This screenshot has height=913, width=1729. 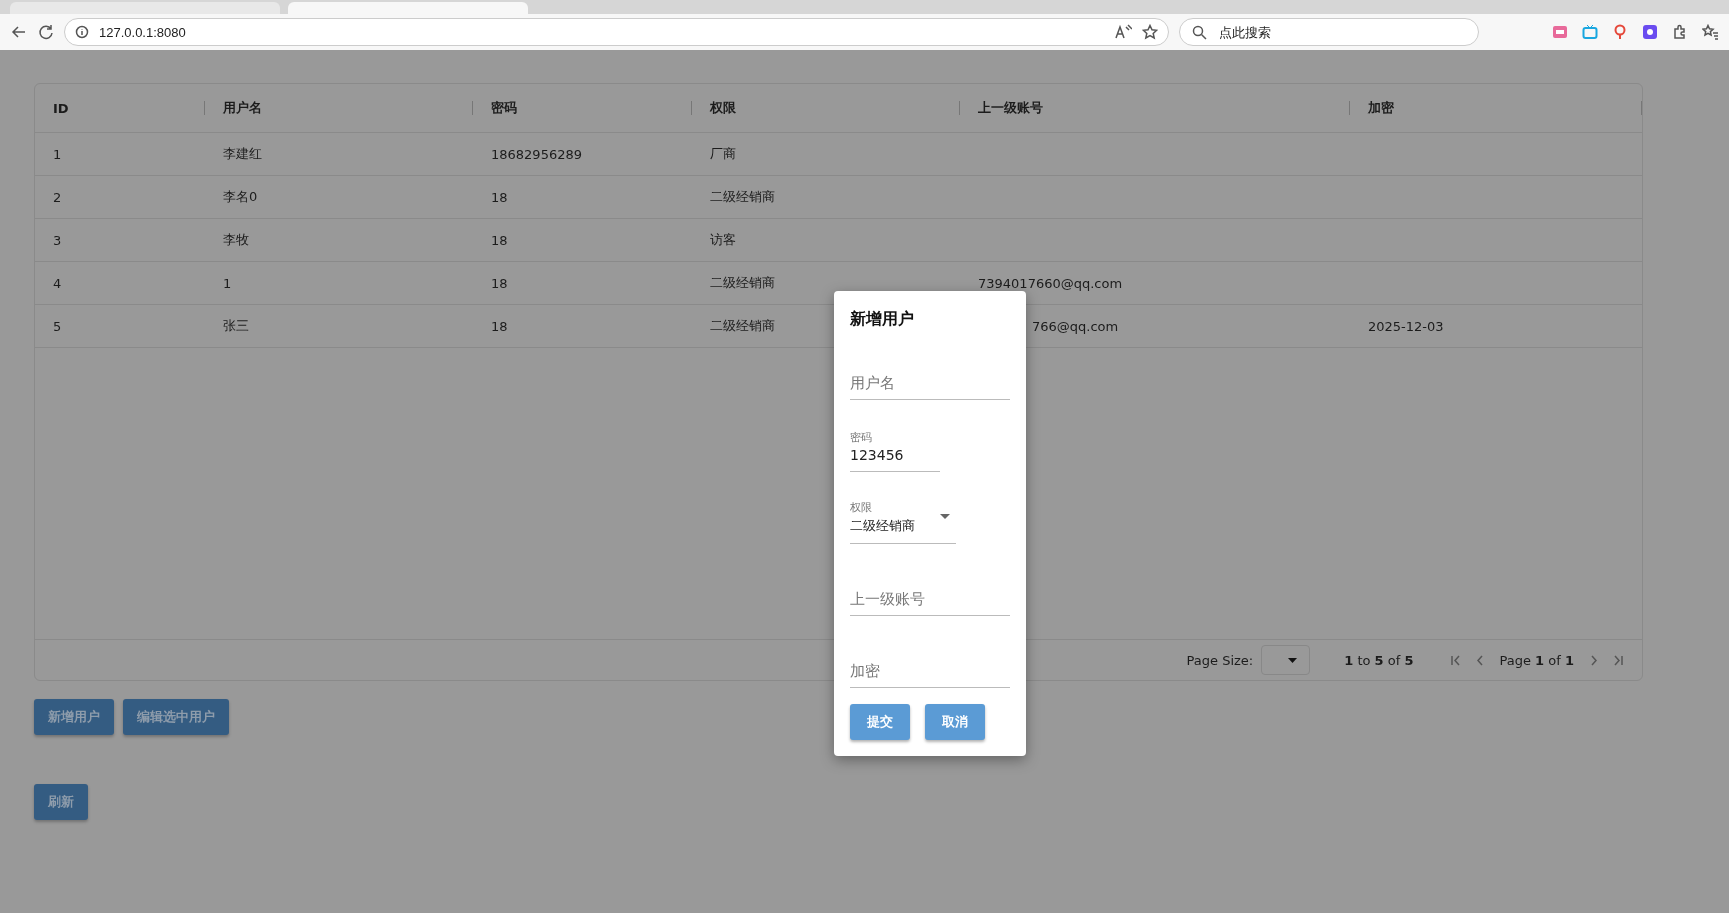 I want to click on reload-icon, so click(x=46, y=32).